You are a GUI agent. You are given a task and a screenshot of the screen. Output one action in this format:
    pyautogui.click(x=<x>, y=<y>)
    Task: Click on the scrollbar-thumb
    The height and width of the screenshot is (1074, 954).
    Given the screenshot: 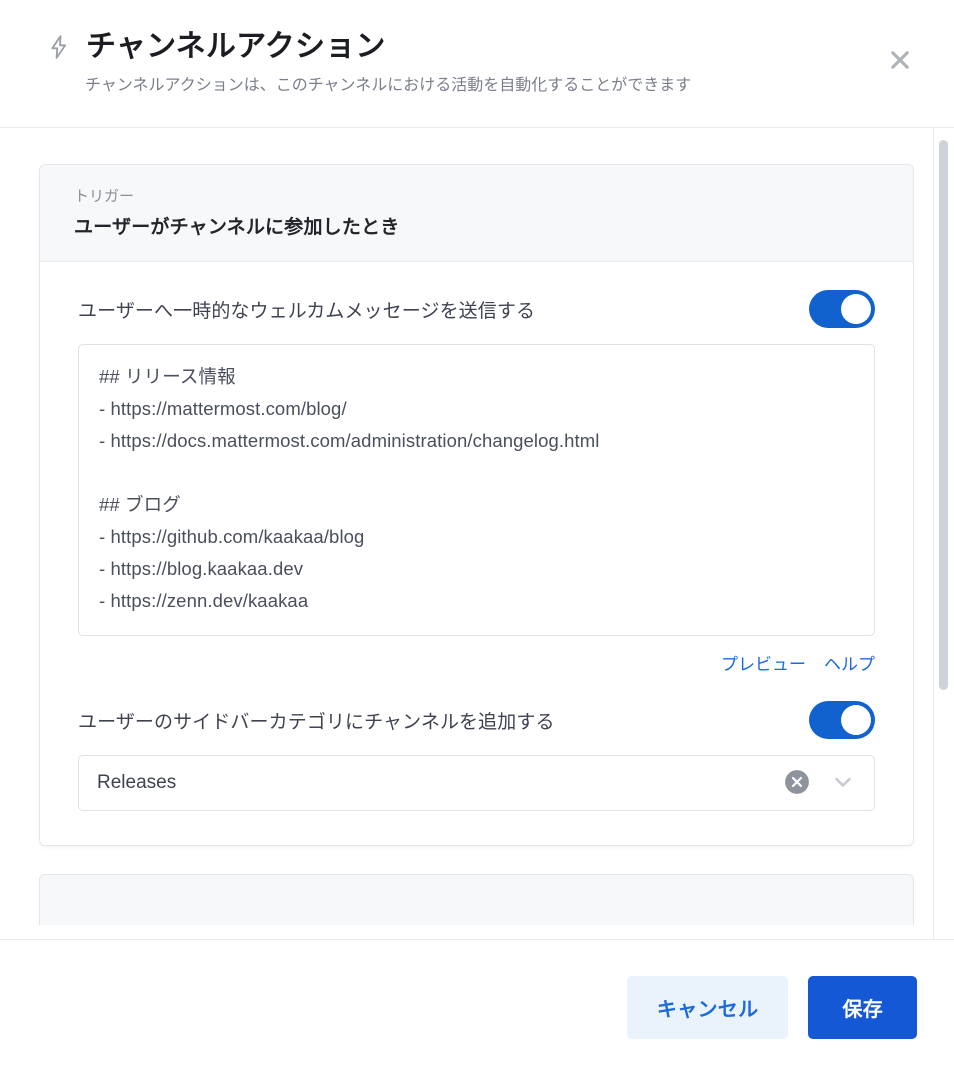 What is the action you would take?
    pyautogui.click(x=943, y=415)
    